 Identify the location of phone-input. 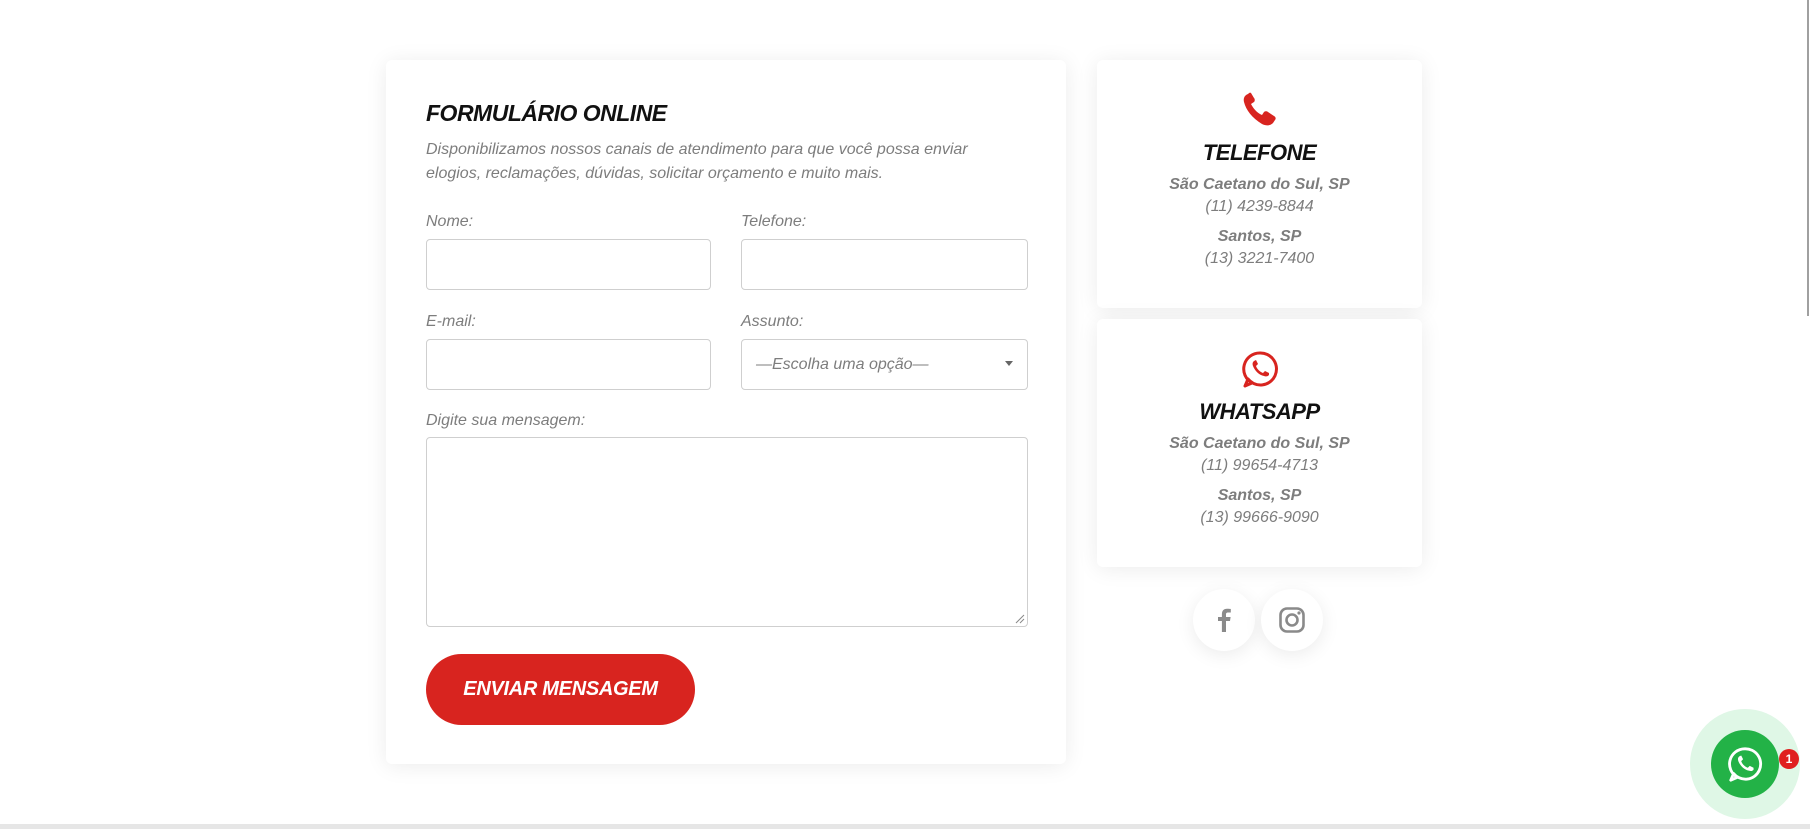
(884, 264).